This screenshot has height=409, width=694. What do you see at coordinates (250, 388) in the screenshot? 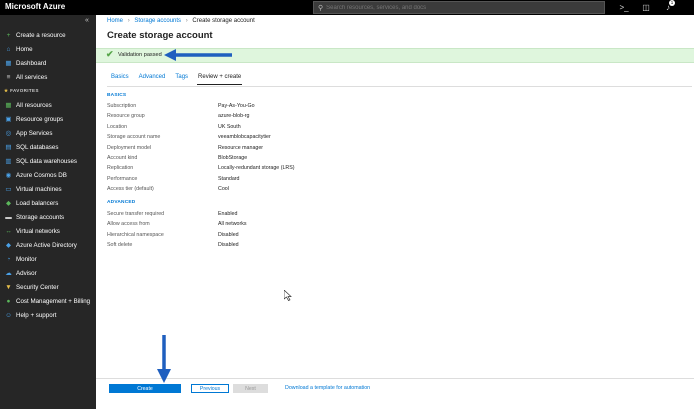
I see `next-button: Next` at bounding box center [250, 388].